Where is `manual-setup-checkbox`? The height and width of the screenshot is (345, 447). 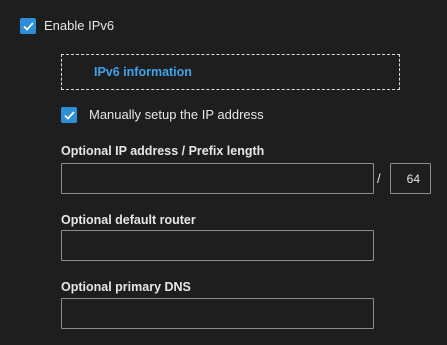
manual-setup-checkbox is located at coordinates (69, 115).